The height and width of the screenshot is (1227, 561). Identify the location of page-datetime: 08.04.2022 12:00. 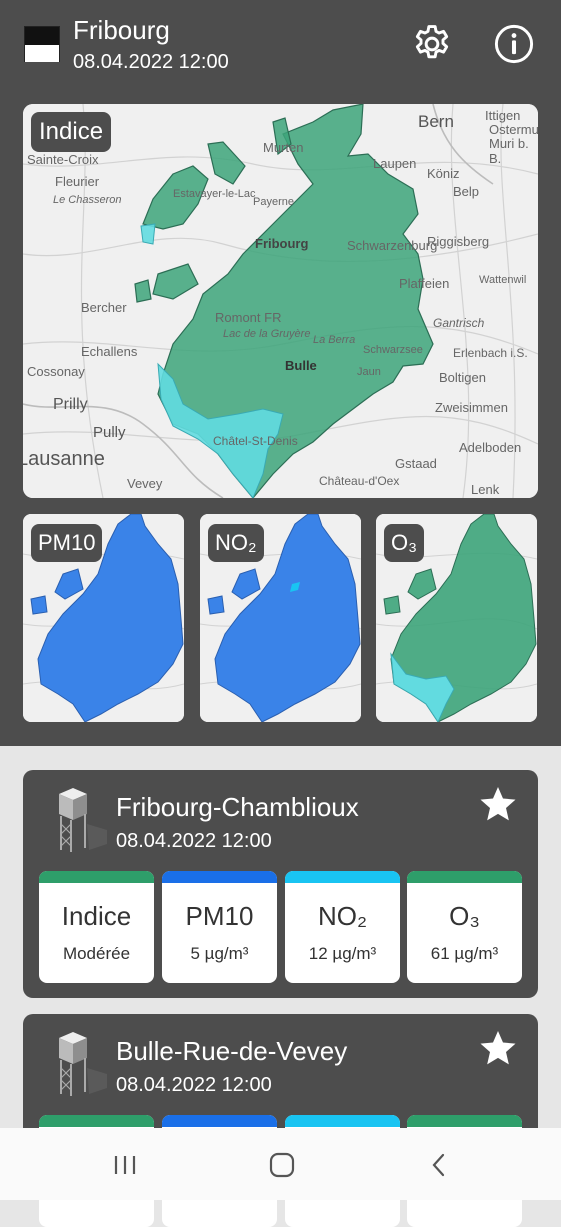
(151, 62).